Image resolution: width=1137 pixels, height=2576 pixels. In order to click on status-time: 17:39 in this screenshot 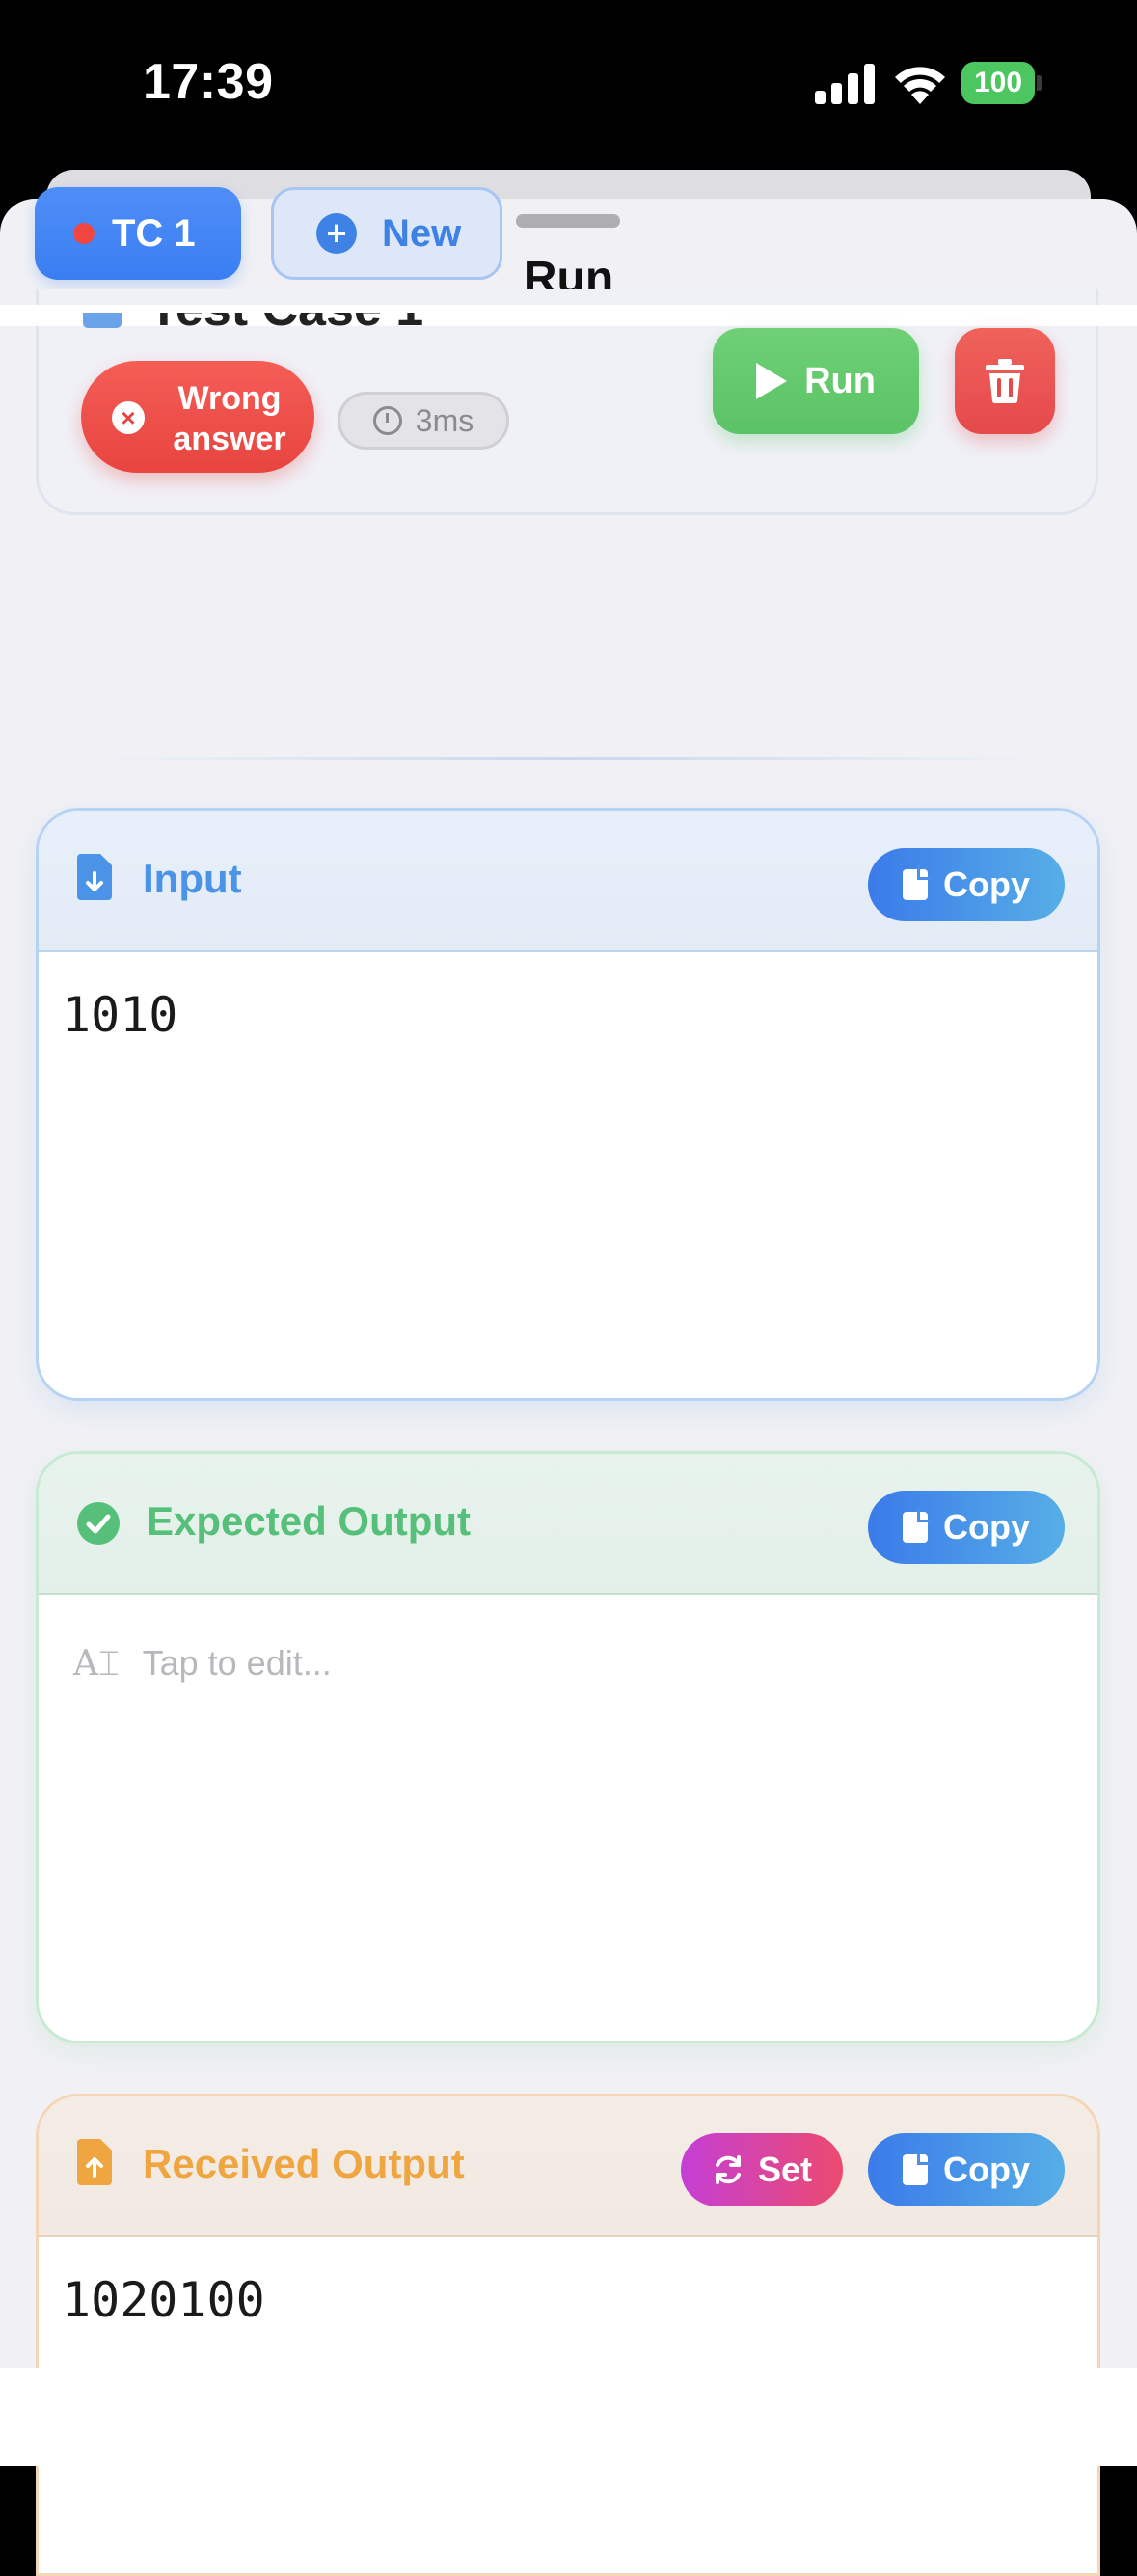, I will do `click(208, 82)`.